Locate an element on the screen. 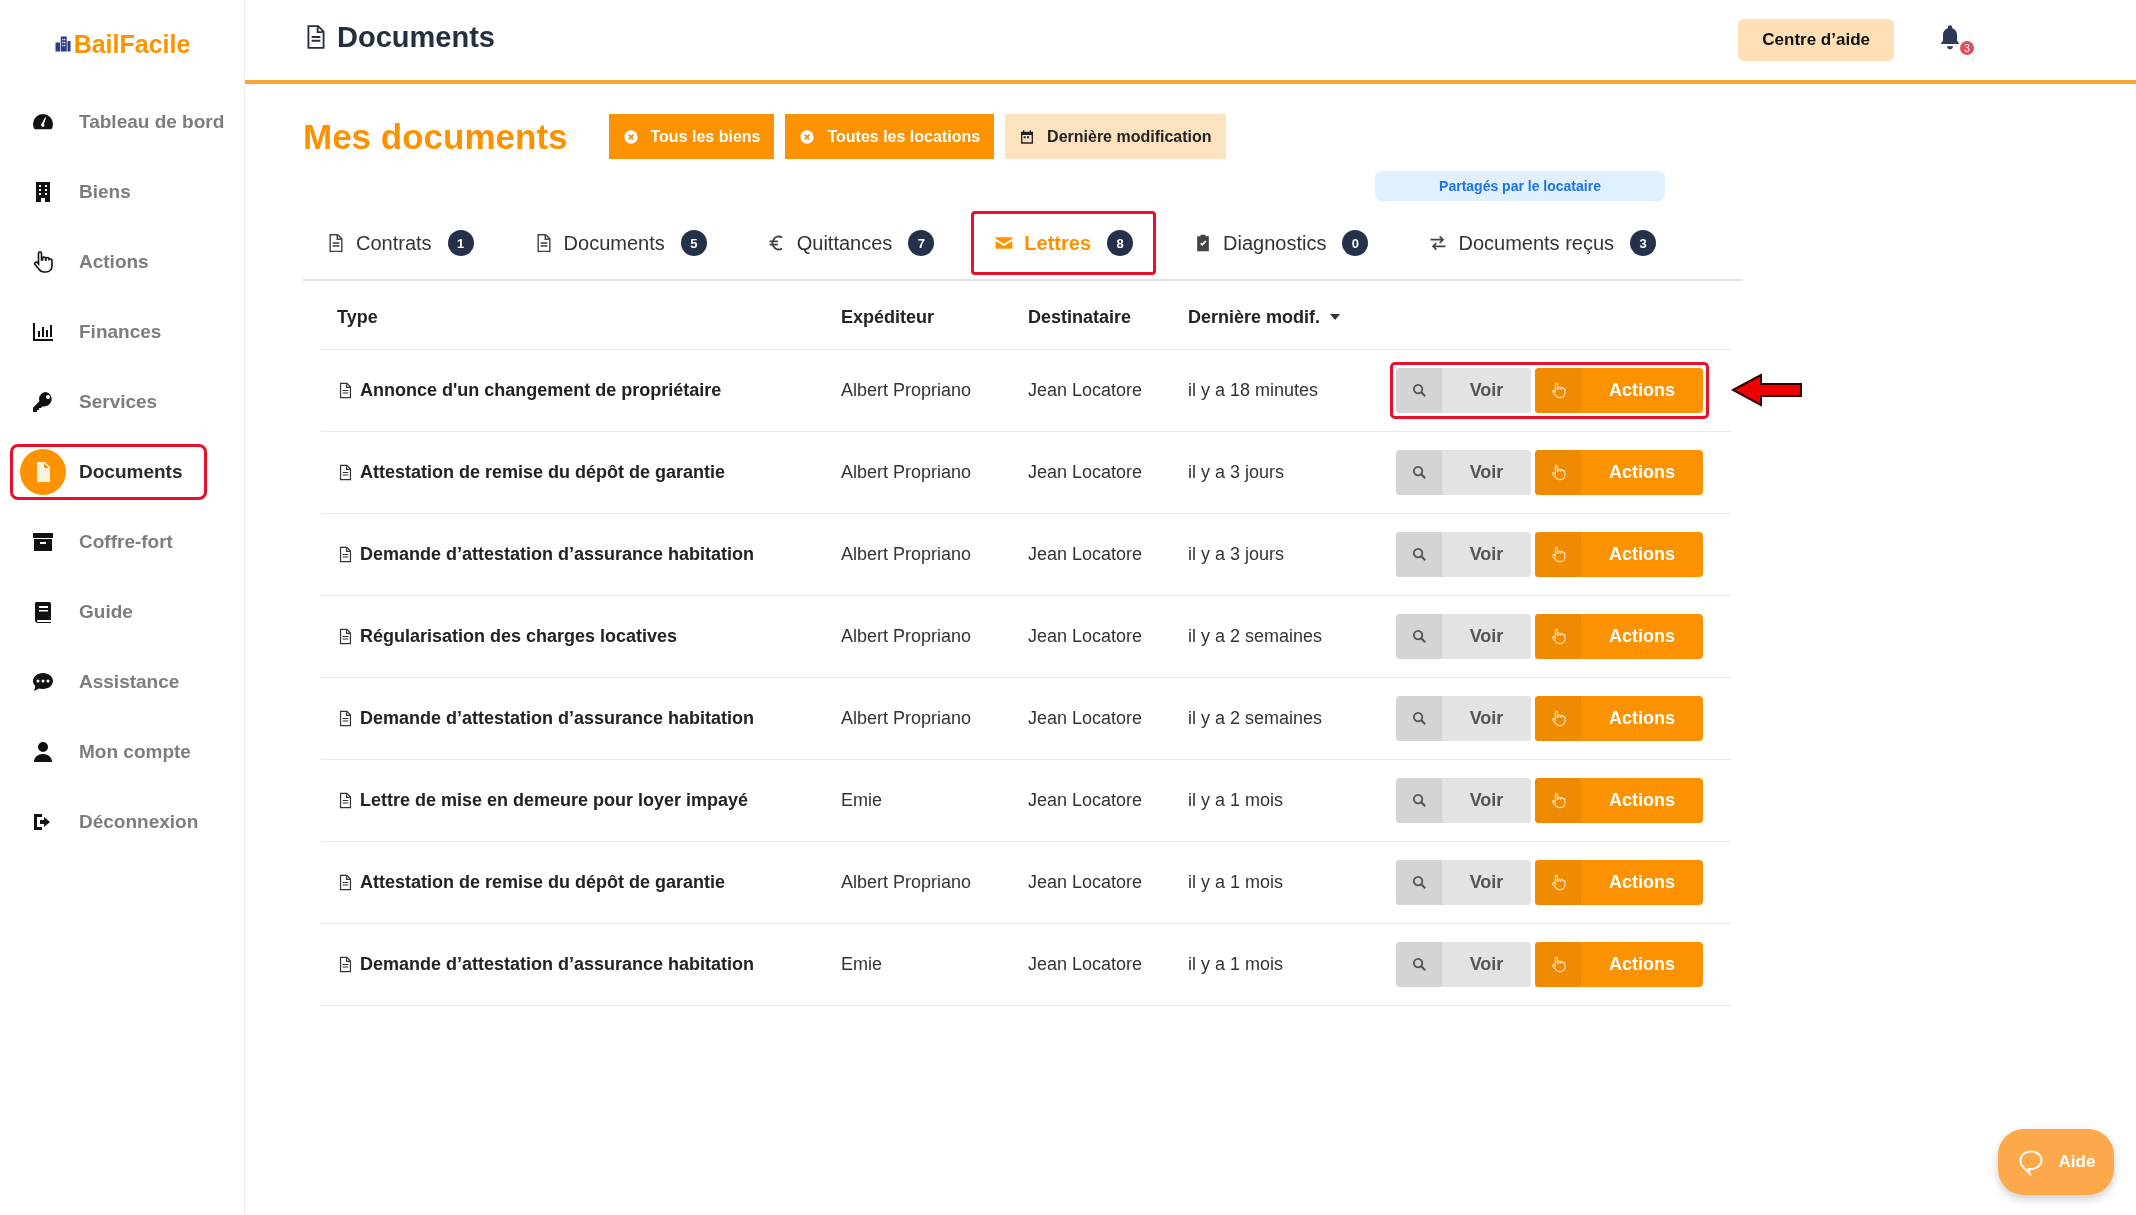  filter-button: Toutes les locations is located at coordinates (890, 136).